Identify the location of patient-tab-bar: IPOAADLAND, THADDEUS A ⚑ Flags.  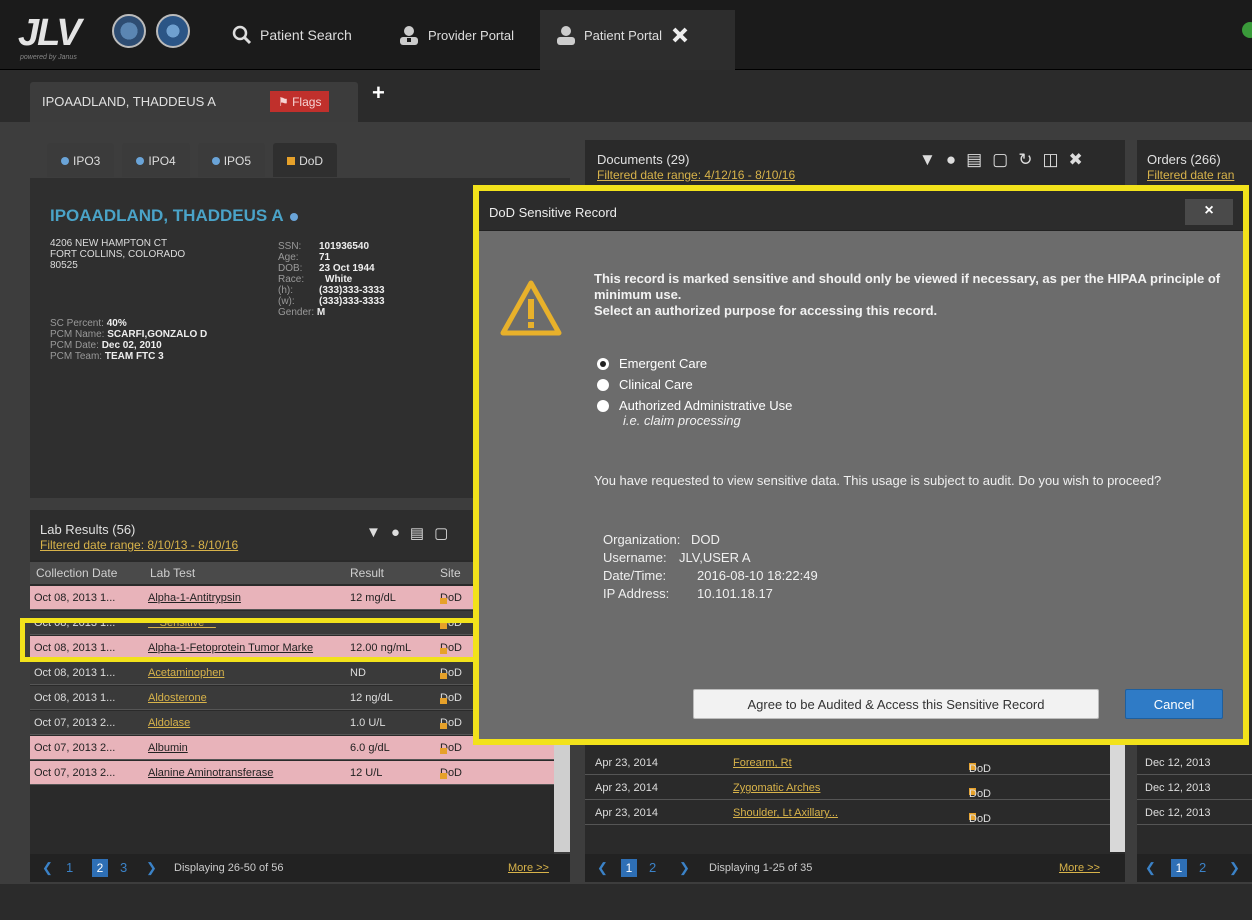
(626, 96).